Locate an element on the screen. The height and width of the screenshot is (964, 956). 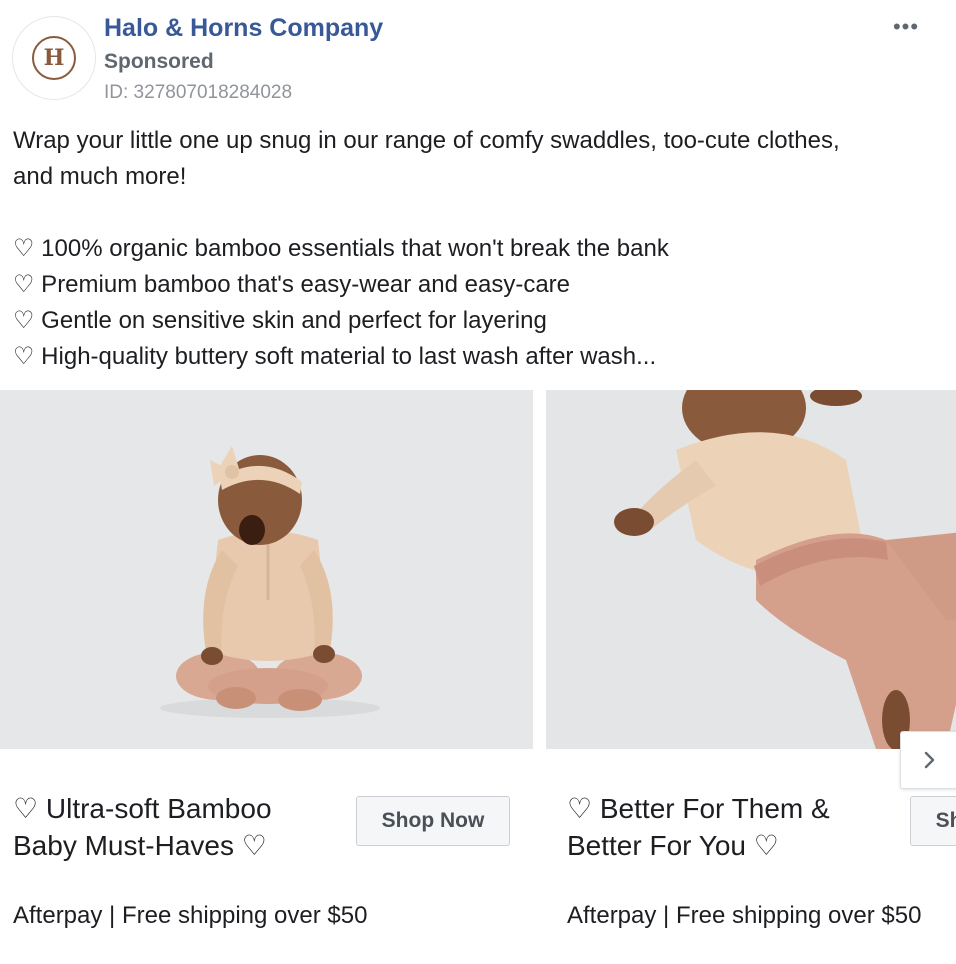
card-headline: ♡ Better For Them & Better For You ♡ is located at coordinates (727, 827).